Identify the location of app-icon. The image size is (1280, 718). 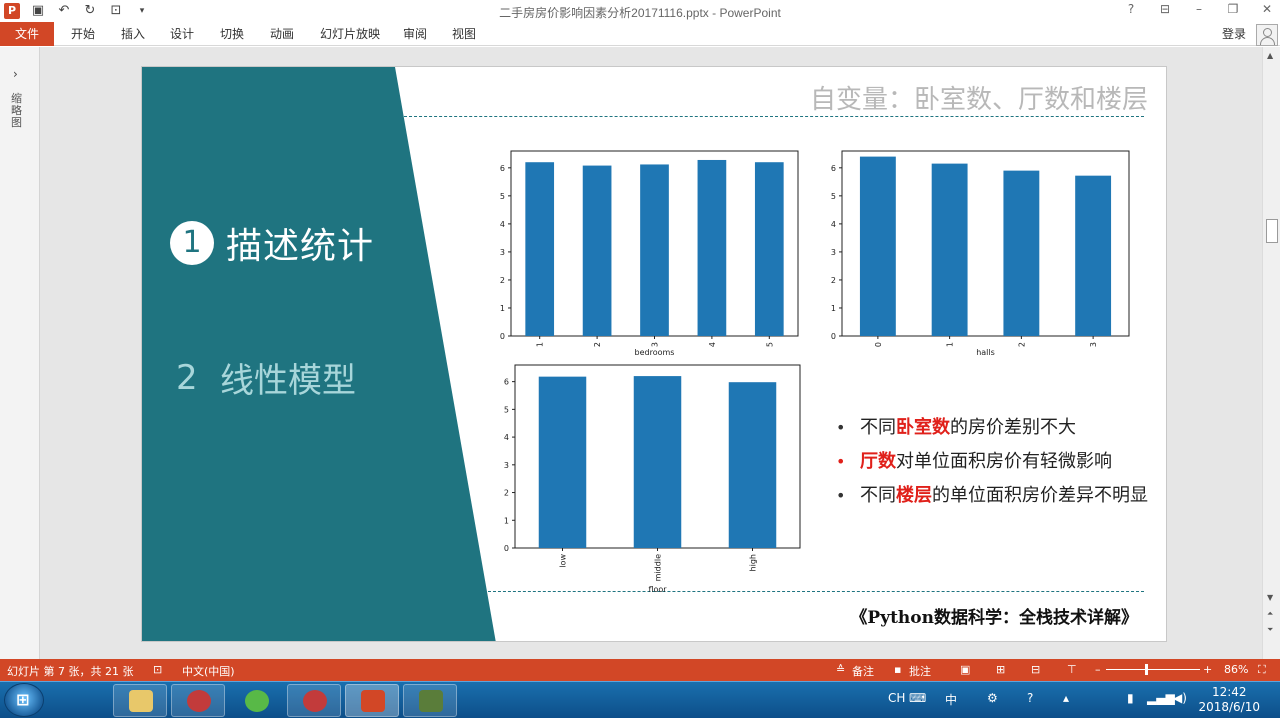
(431, 701).